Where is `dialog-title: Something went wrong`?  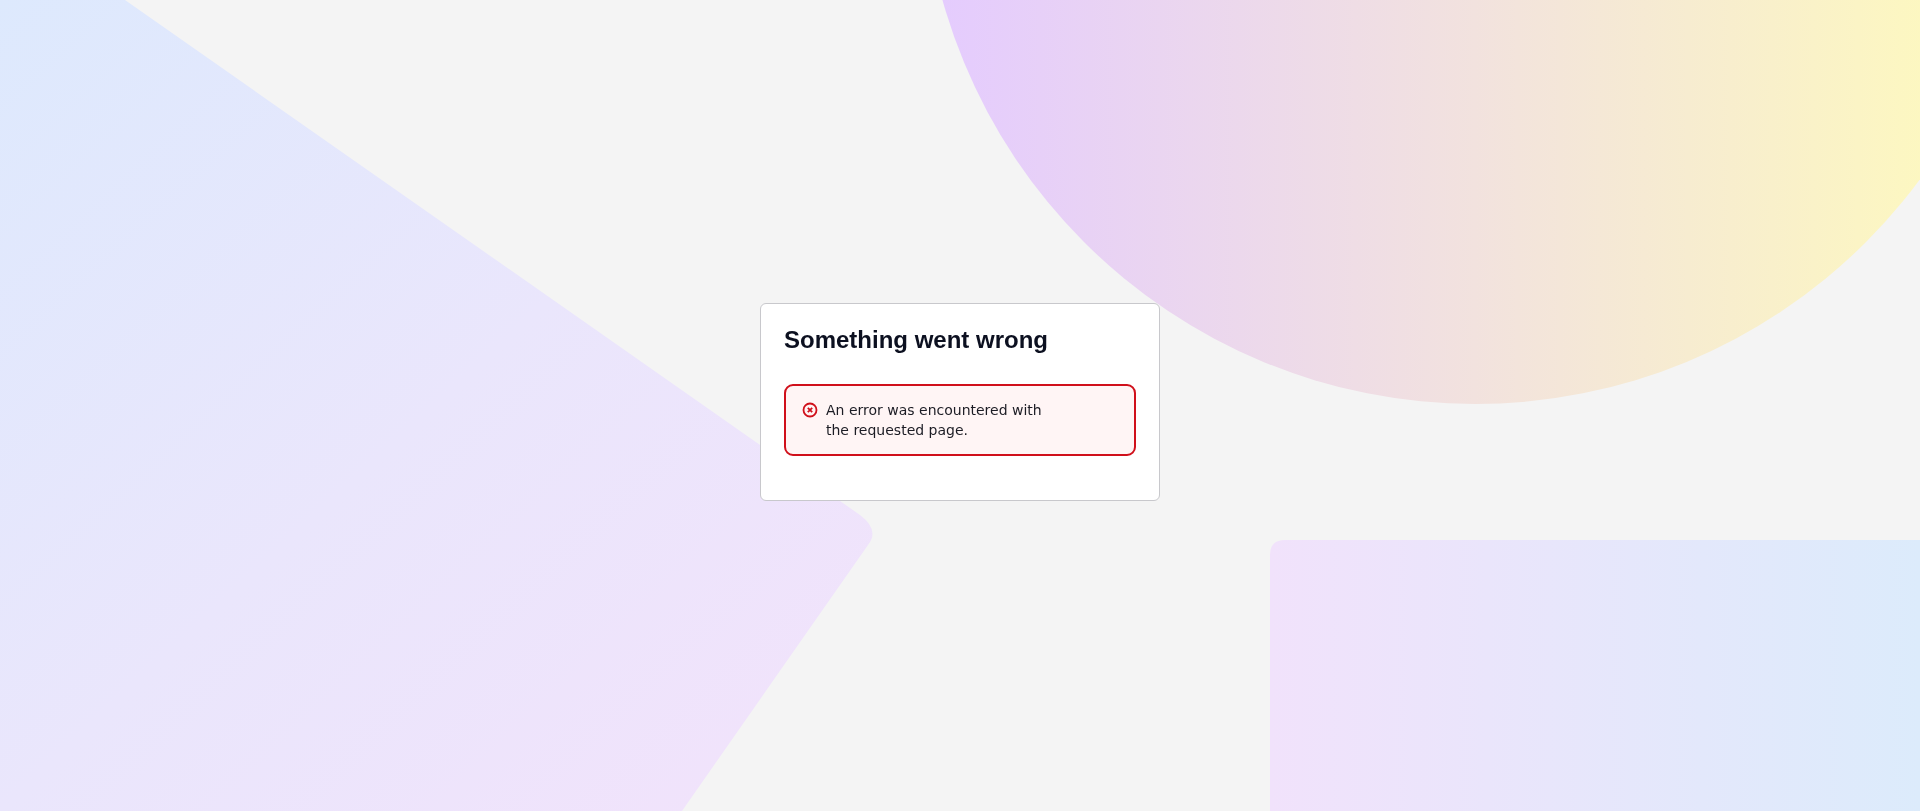 dialog-title: Something went wrong is located at coordinates (916, 340).